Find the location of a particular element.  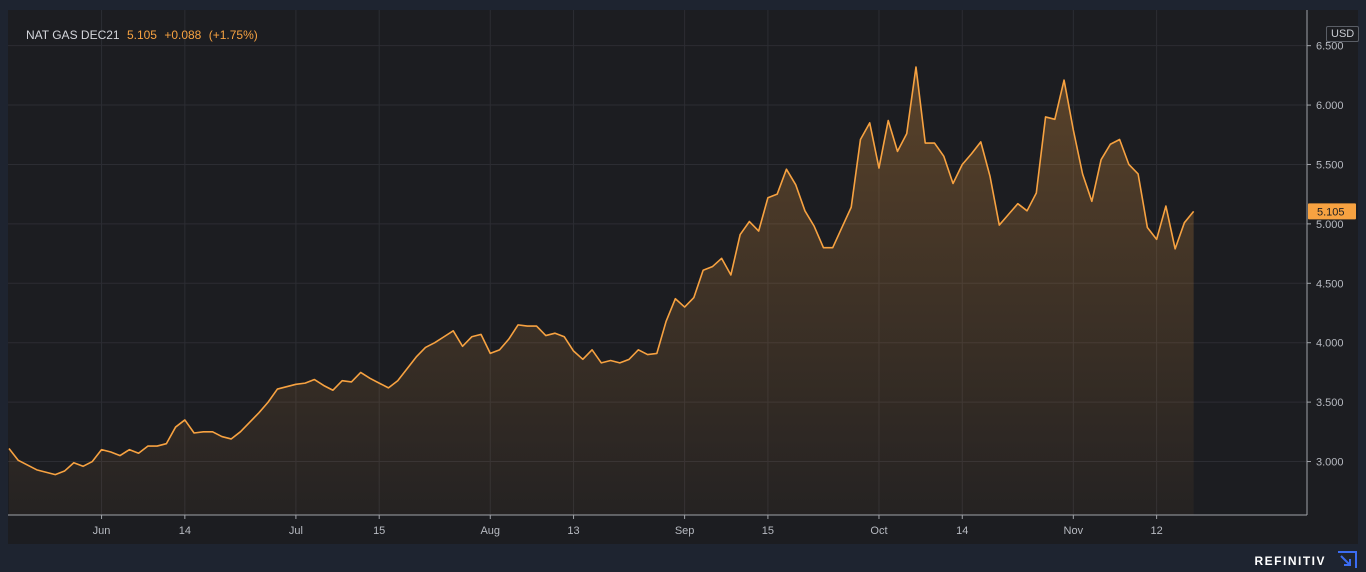

x-tick-label: Sep is located at coordinates (685, 531).